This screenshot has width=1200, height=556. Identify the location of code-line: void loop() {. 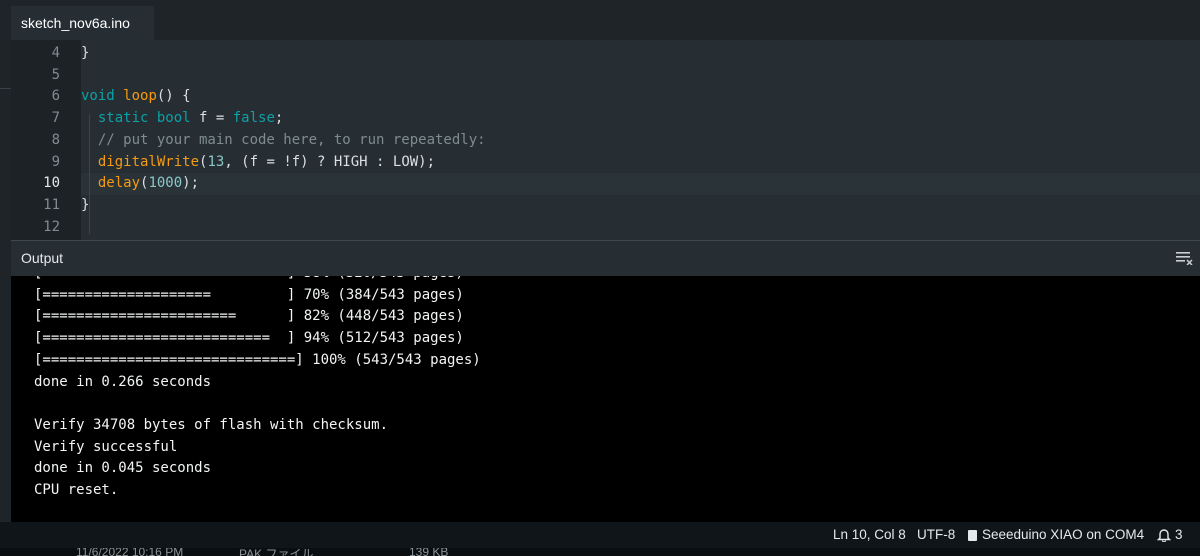
(640, 97).